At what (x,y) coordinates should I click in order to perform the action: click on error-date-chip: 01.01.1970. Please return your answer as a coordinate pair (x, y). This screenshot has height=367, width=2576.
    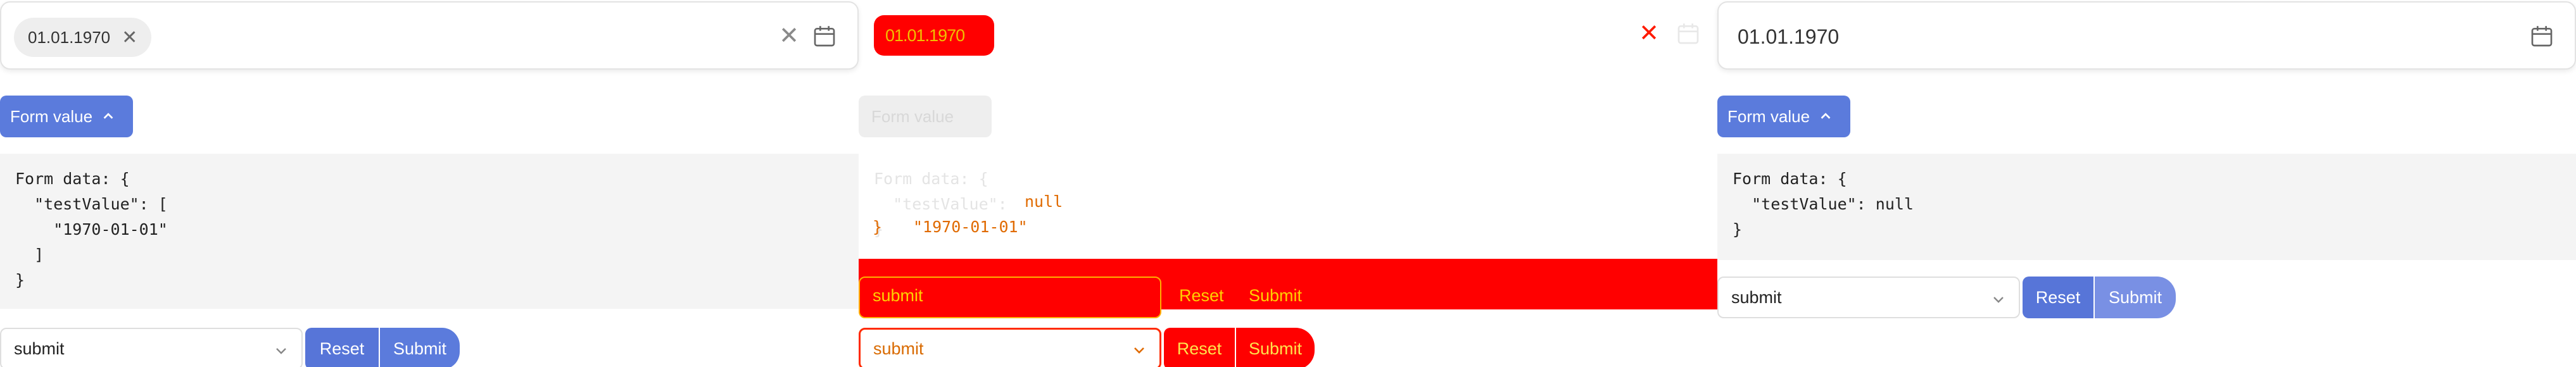
    Looking at the image, I should click on (934, 35).